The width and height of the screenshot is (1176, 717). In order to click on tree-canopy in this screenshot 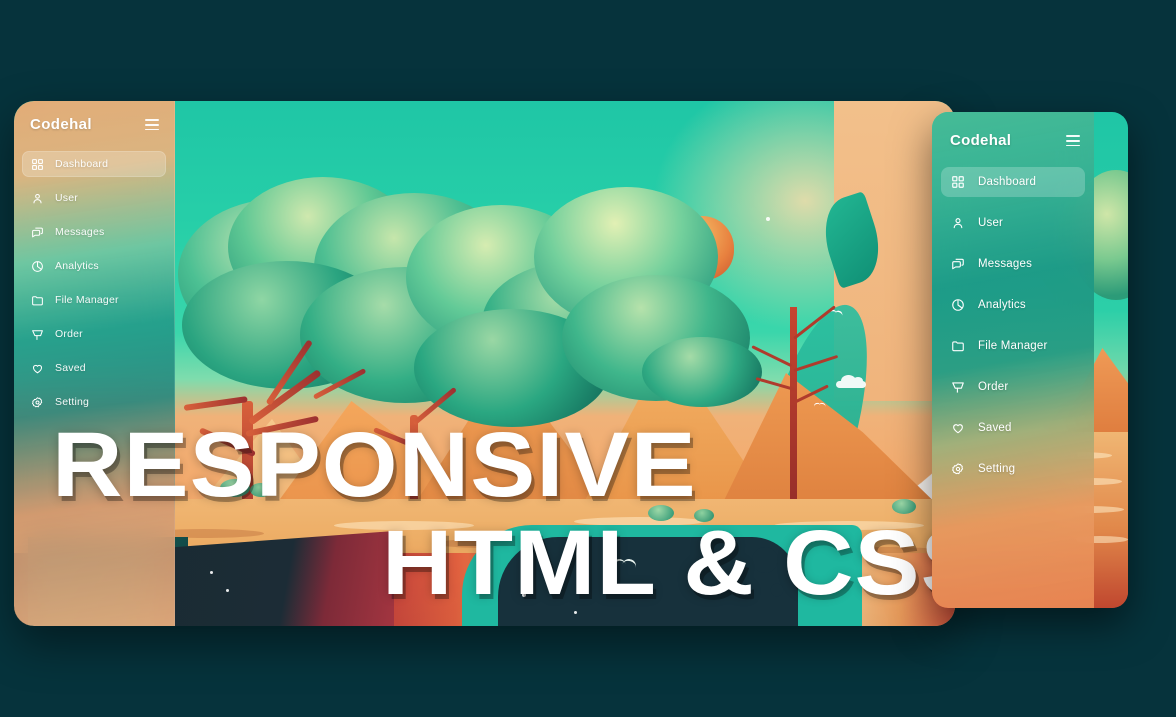, I will do `click(702, 372)`.